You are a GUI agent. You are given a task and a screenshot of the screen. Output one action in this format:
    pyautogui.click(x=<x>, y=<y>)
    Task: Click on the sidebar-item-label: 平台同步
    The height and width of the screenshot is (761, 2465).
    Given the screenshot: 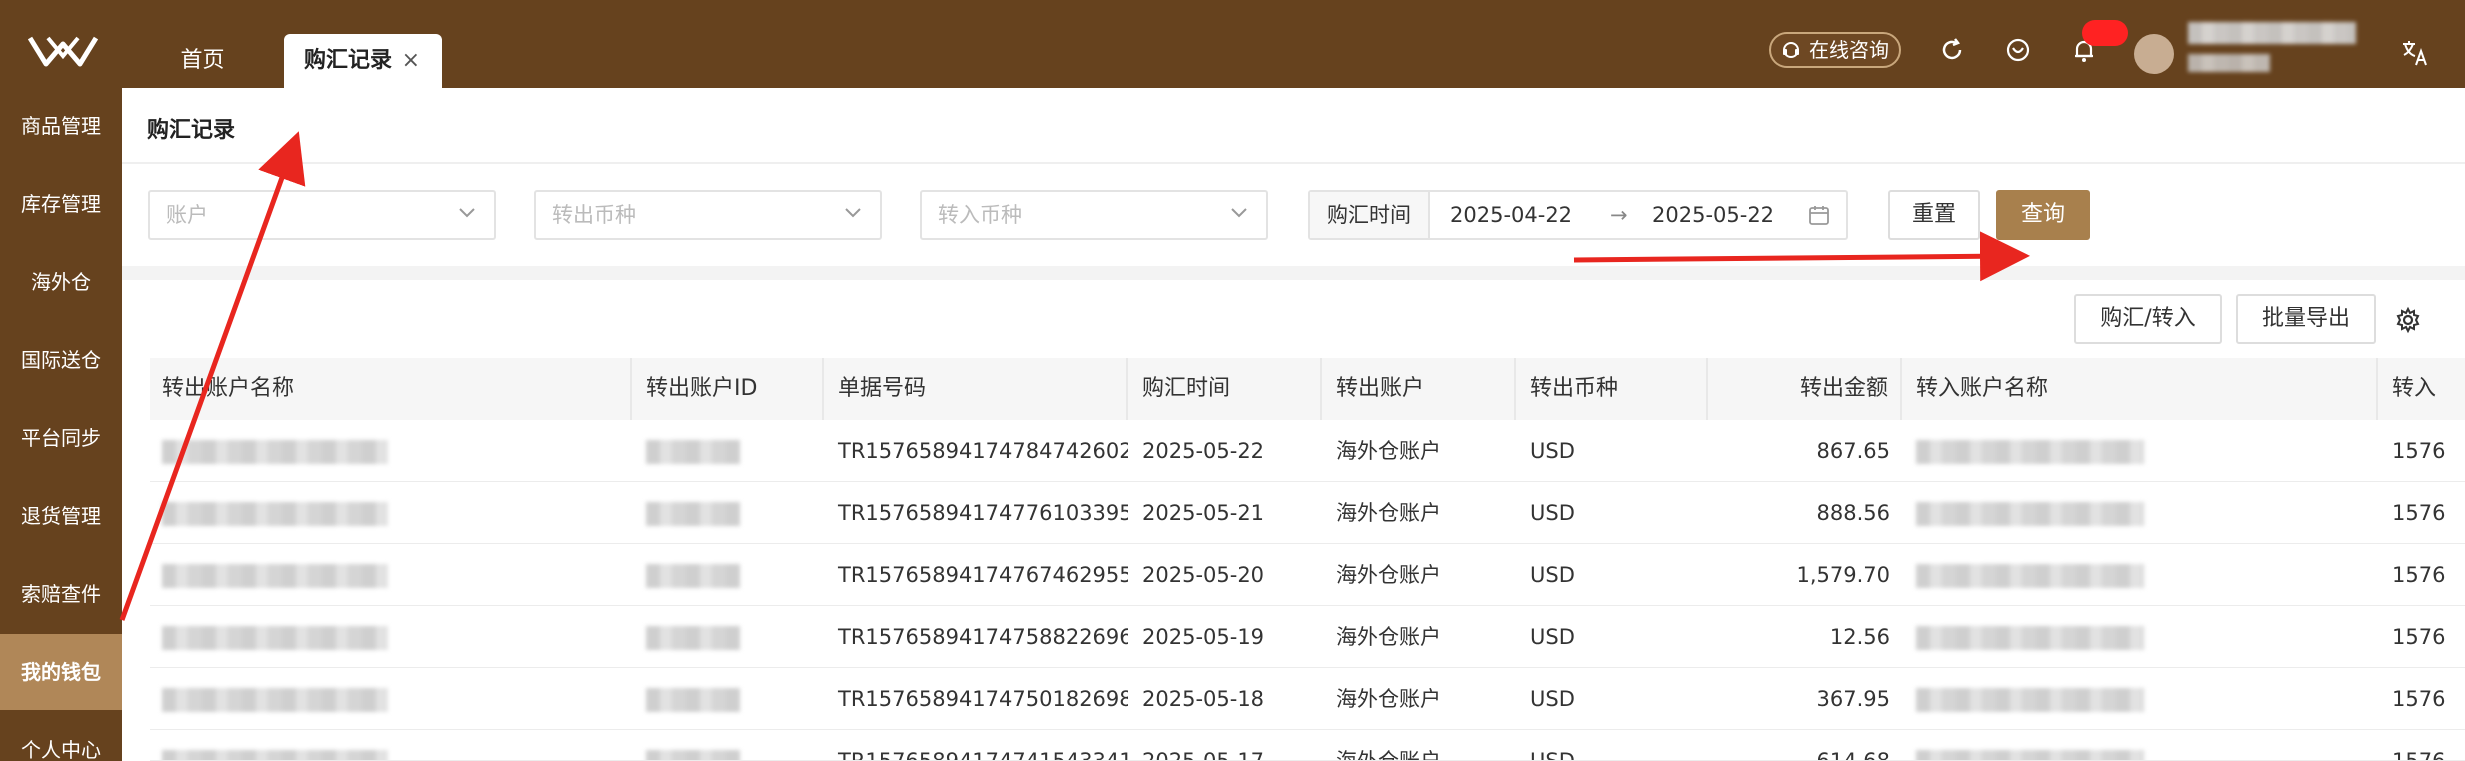 What is the action you would take?
    pyautogui.click(x=61, y=438)
    